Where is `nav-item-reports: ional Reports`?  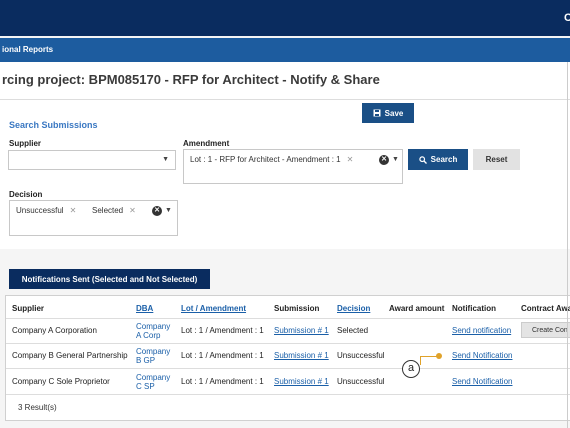
nav-item-reports: ional Reports is located at coordinates (27, 49).